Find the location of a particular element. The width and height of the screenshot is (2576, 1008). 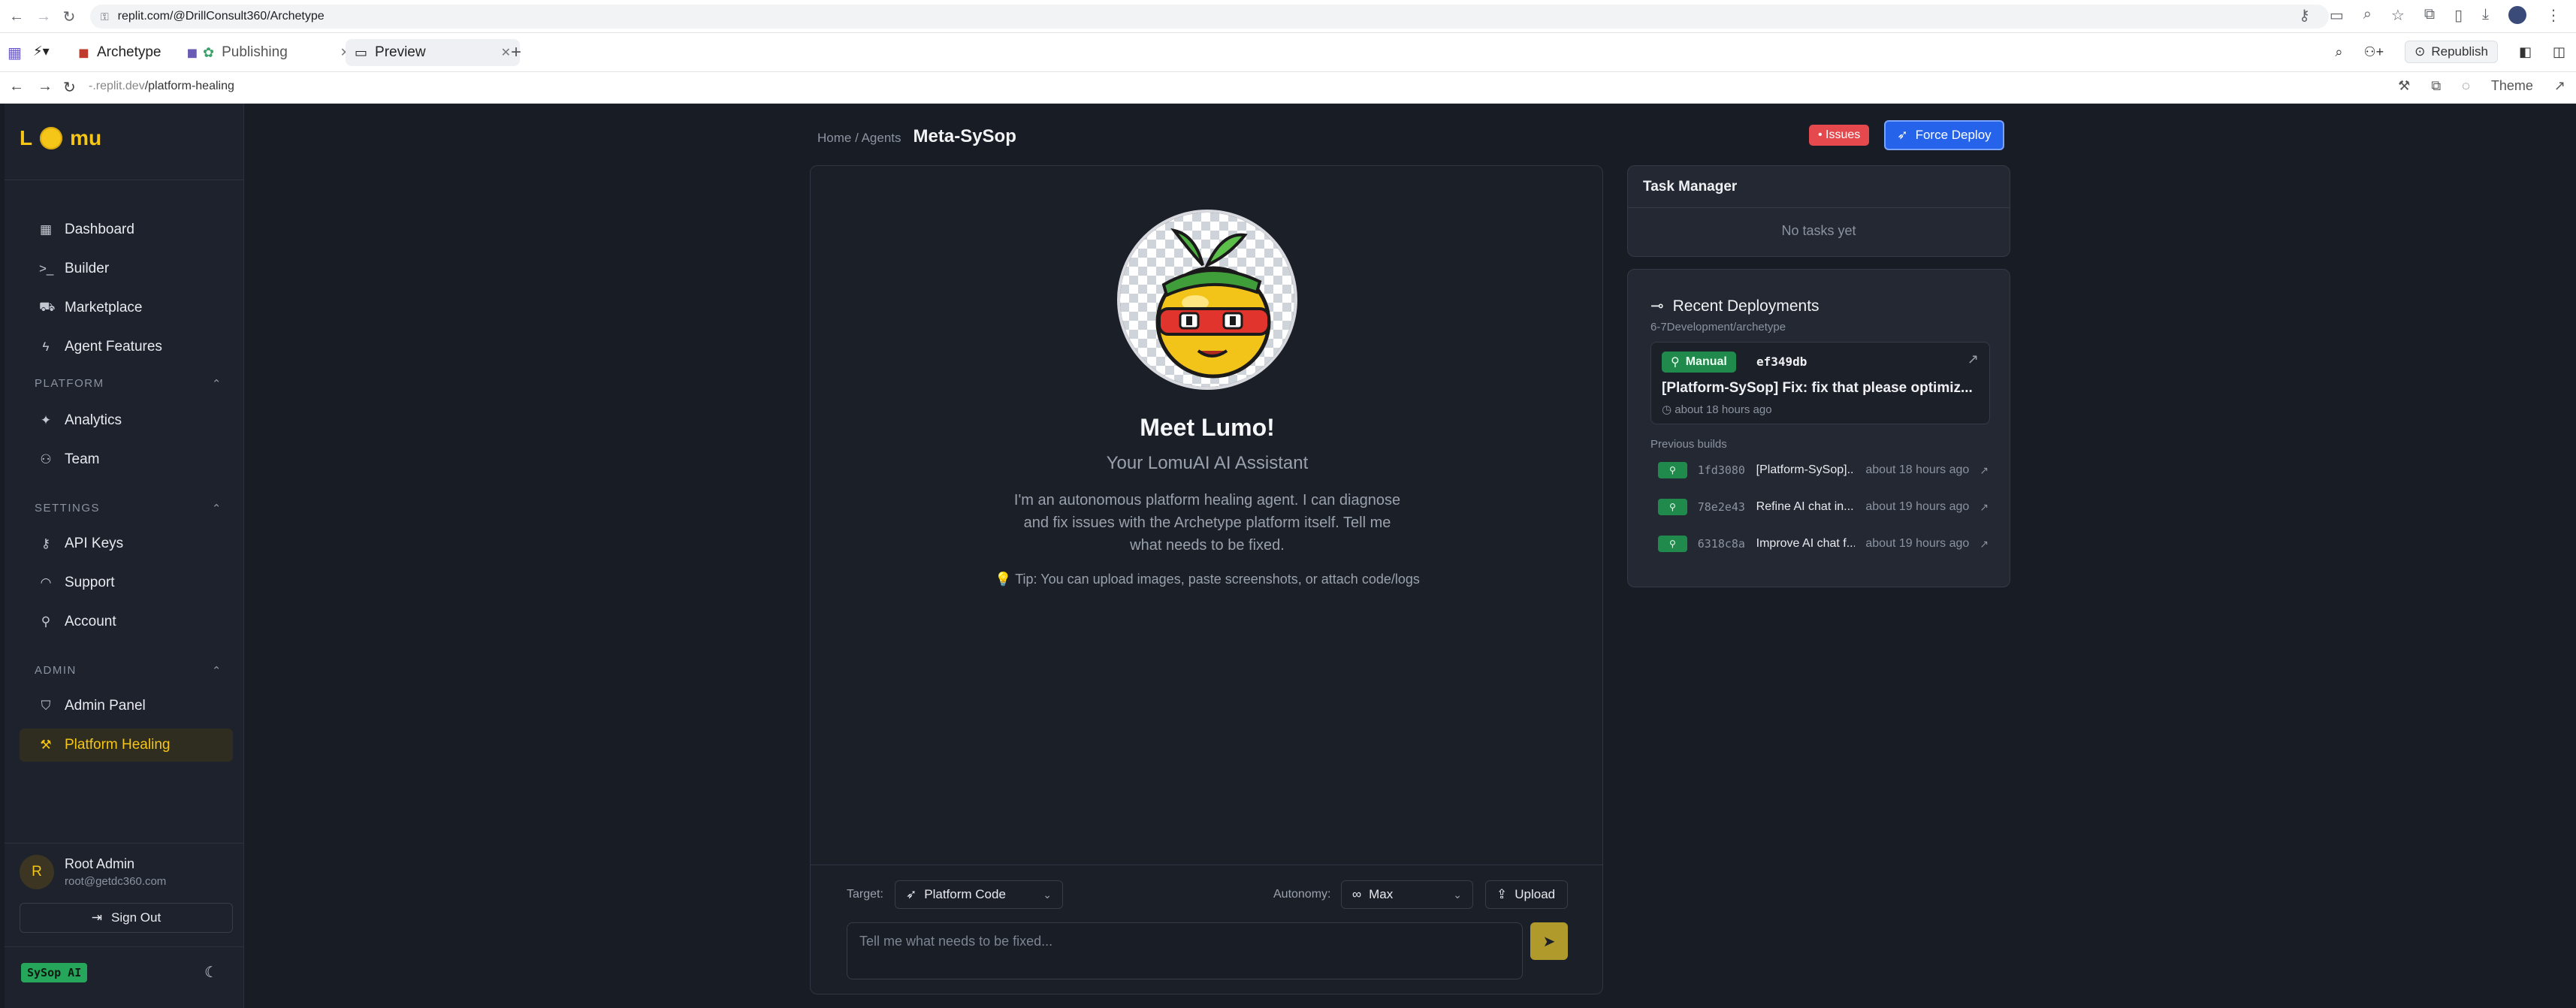

new-tab-plus-icon: + is located at coordinates (516, 52).